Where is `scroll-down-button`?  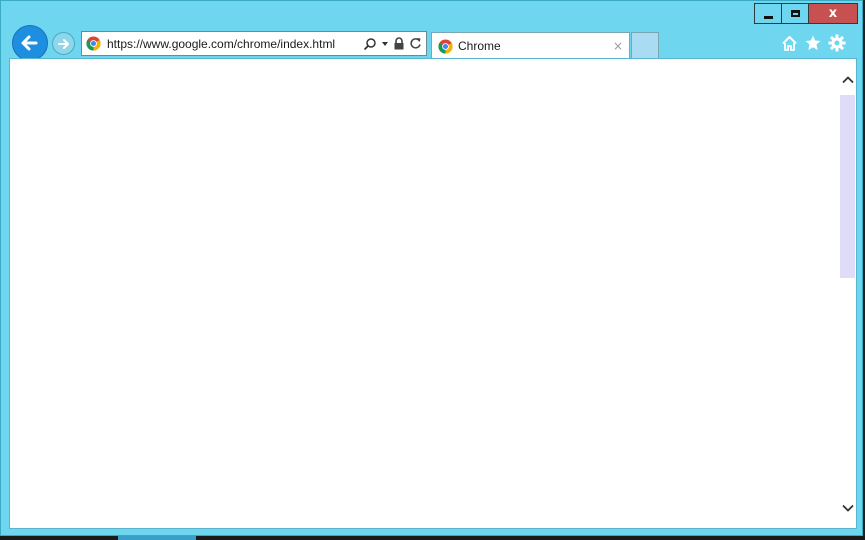 scroll-down-button is located at coordinates (847, 507).